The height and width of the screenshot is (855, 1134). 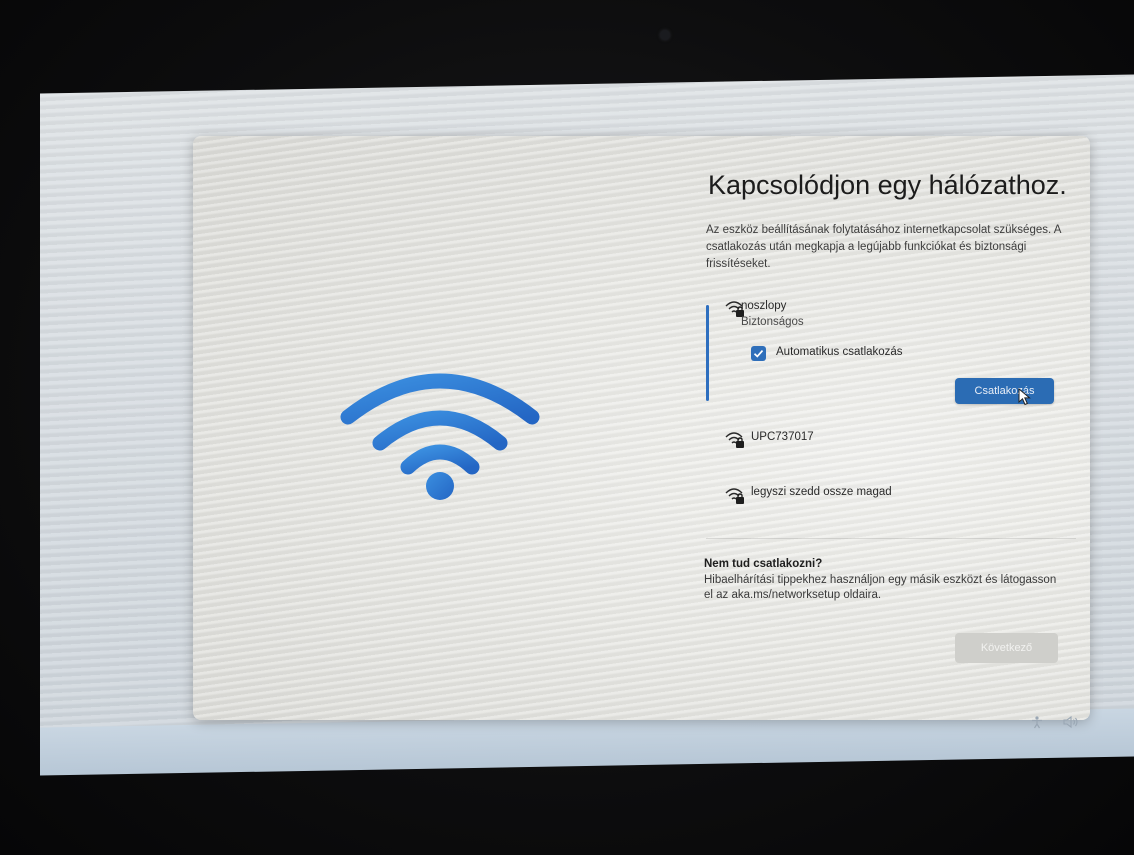 What do you see at coordinates (887, 185) in the screenshot?
I see `page-title: Kapcsolódjon egy hálózathoz.` at bounding box center [887, 185].